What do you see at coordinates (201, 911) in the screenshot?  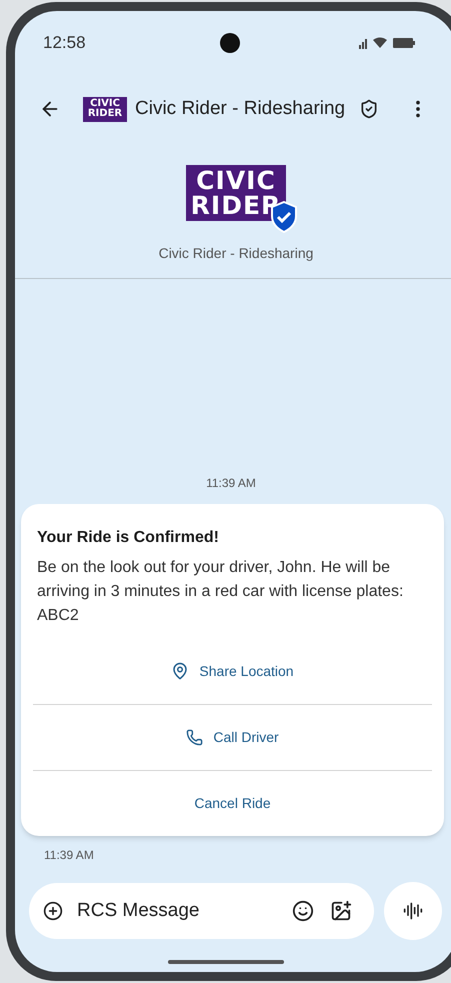 I see `message-composer: RCS Message` at bounding box center [201, 911].